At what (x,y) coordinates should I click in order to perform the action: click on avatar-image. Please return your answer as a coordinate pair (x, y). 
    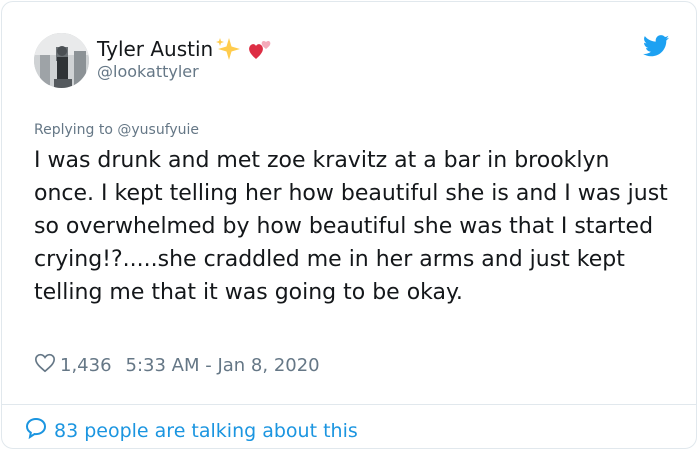
    Looking at the image, I should click on (61, 60).